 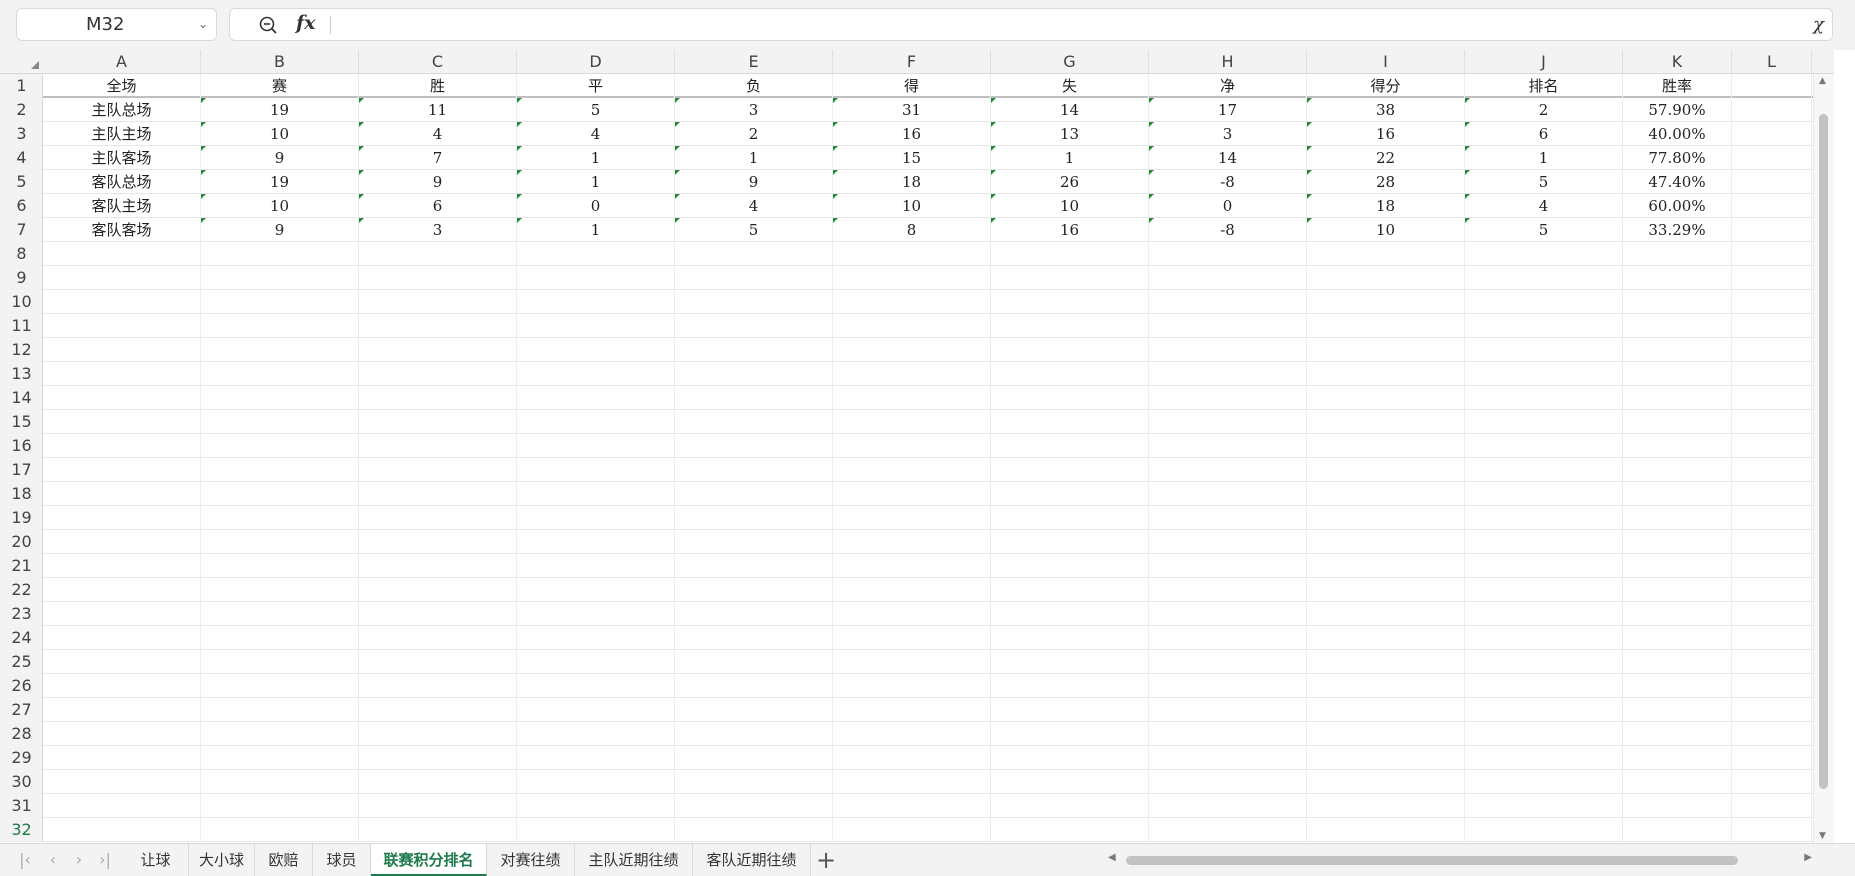 What do you see at coordinates (596, 134) in the screenshot?
I see `cell: 4` at bounding box center [596, 134].